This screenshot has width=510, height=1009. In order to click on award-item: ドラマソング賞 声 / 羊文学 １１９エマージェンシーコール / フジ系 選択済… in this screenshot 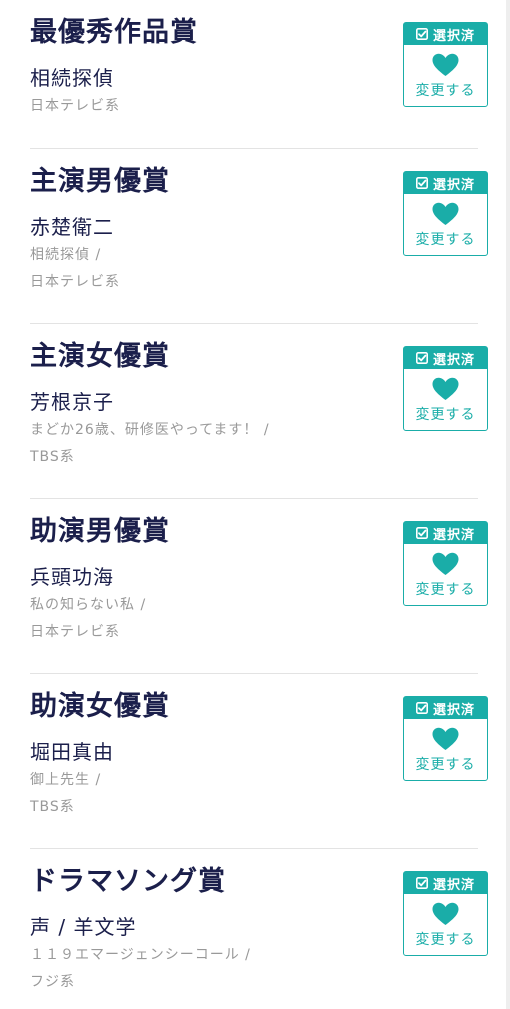, I will do `click(259, 929)`.